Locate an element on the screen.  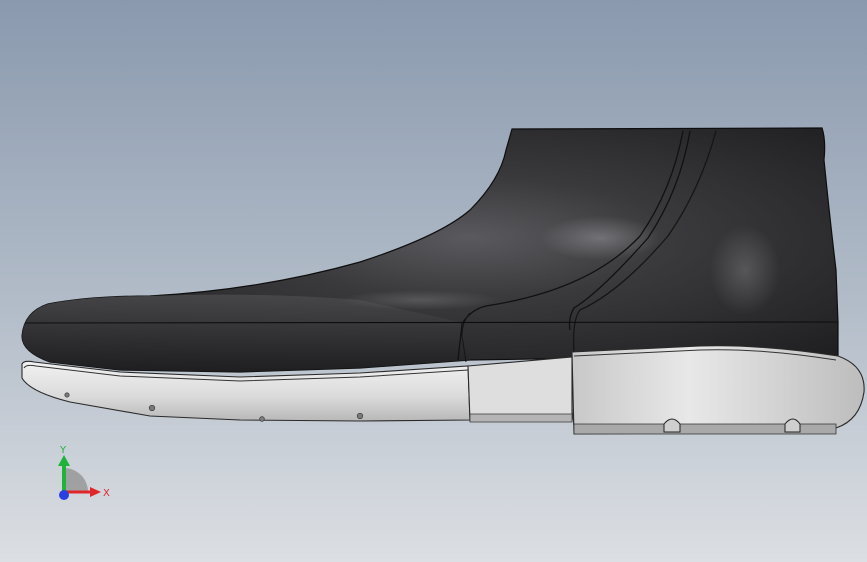
y-axis-arrow-icon is located at coordinates (64, 460).